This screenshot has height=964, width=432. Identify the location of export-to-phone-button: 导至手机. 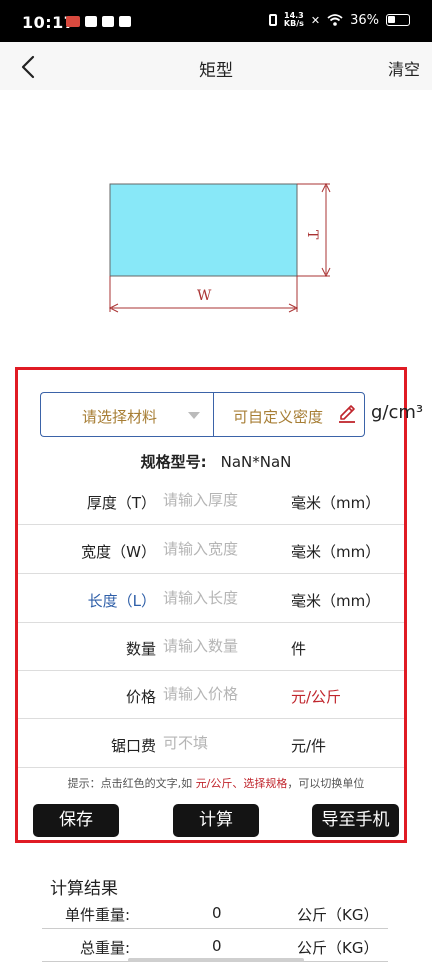
(355, 820).